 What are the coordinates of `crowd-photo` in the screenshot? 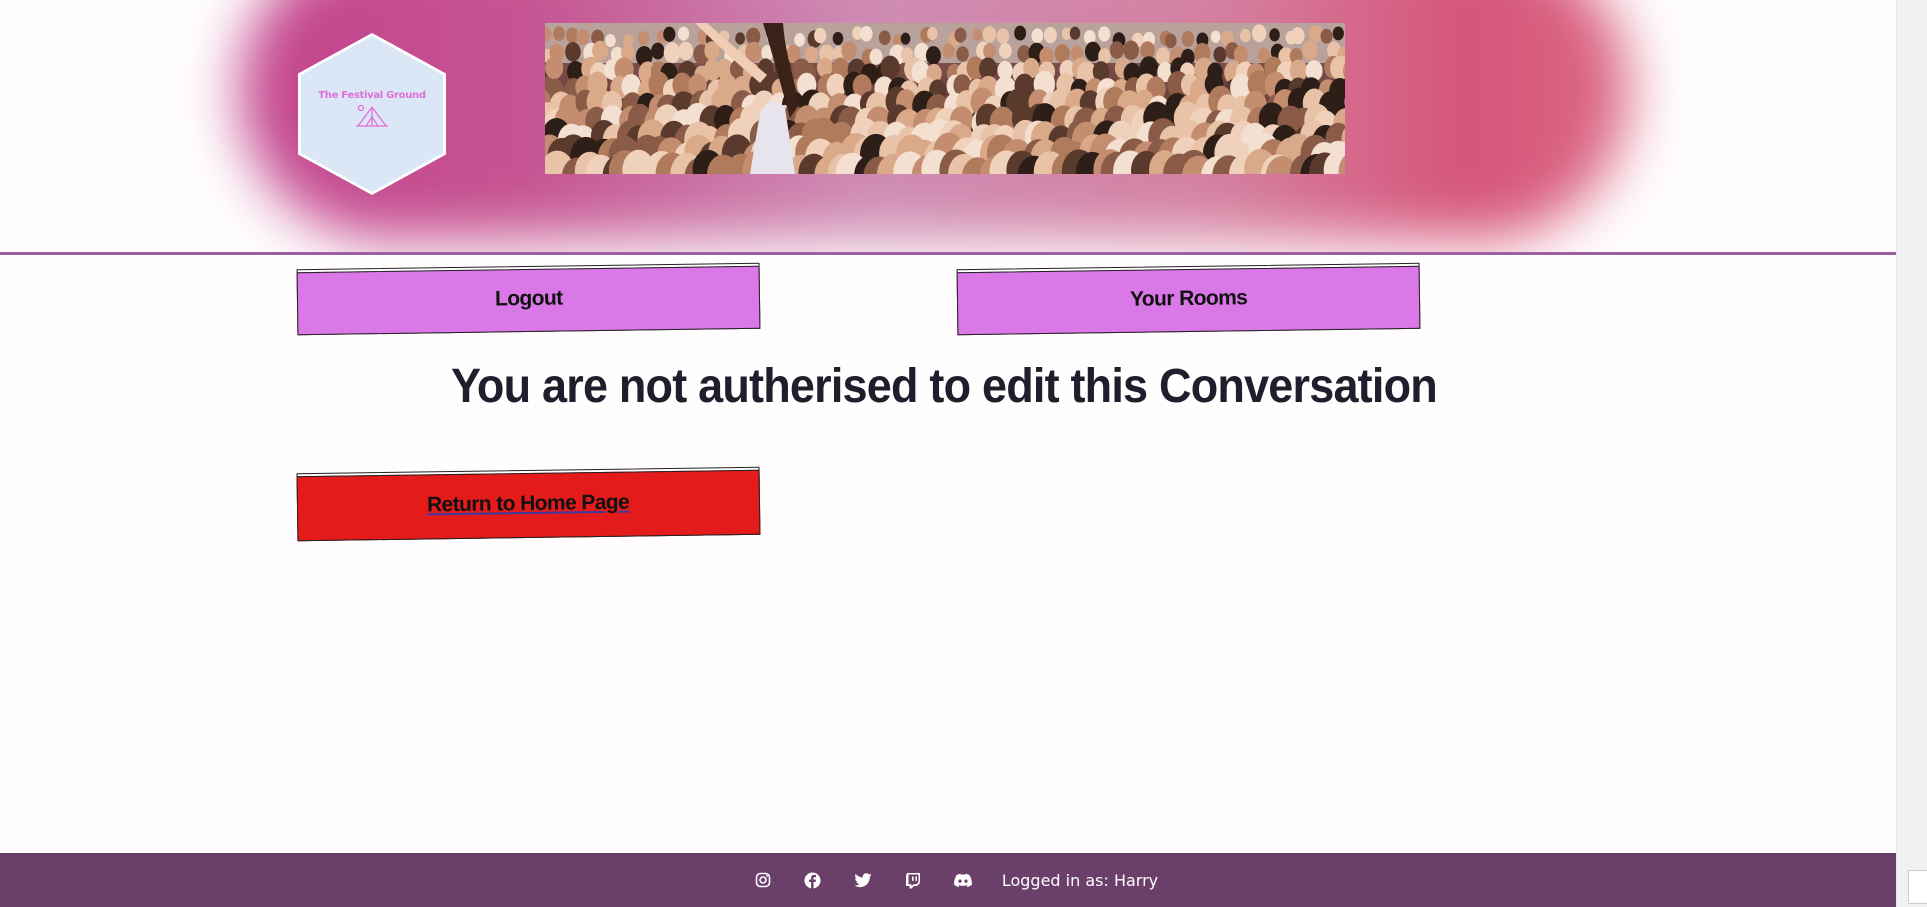 It's located at (945, 98).